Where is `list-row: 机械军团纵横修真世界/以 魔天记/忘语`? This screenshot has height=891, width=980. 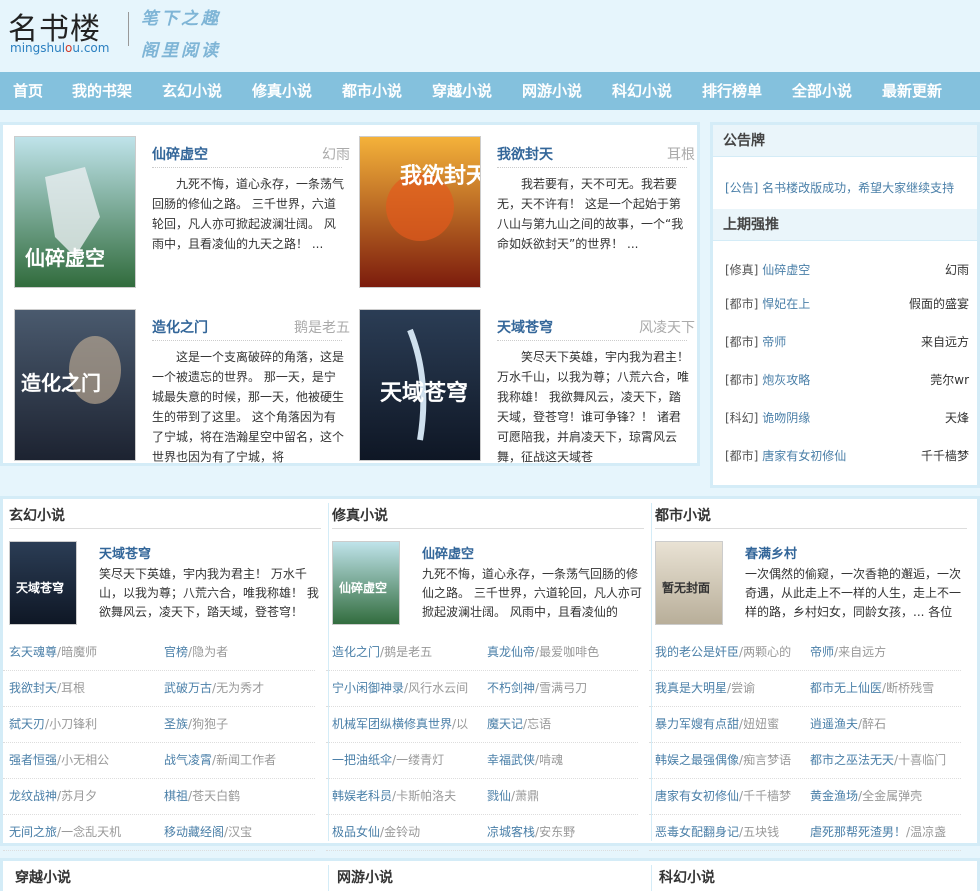 list-row: 机械军团纵横修真世界/以 魔天记/忘语 is located at coordinates (482, 725).